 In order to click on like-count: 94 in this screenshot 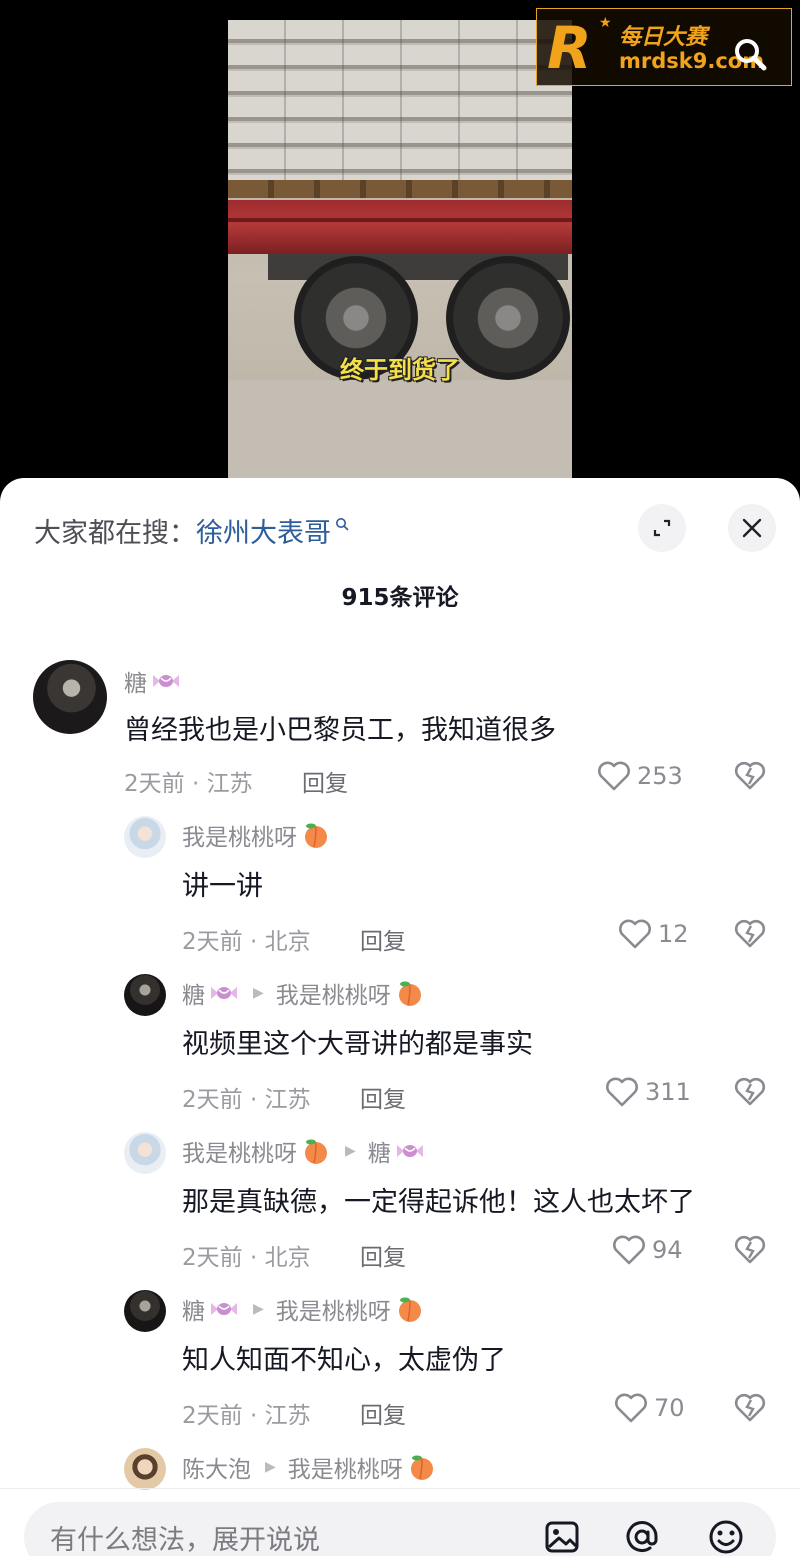, I will do `click(667, 1250)`.